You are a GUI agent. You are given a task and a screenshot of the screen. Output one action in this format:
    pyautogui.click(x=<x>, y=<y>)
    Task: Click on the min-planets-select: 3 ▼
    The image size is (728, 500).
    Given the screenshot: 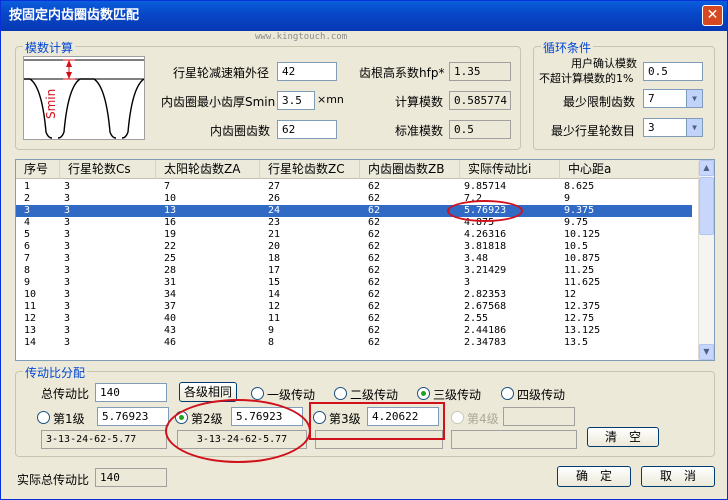 What is the action you would take?
    pyautogui.click(x=673, y=127)
    